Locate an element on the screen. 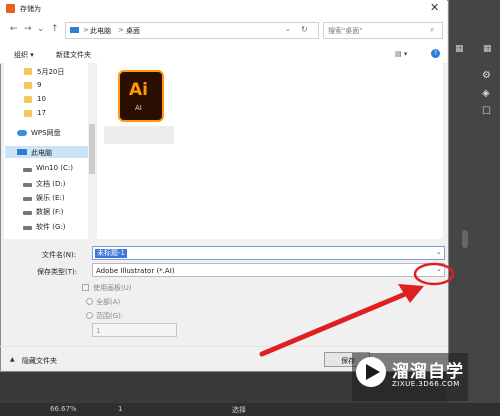 This screenshot has width=500, height=416. watermark-name: 溜溜自学 is located at coordinates (428, 372).